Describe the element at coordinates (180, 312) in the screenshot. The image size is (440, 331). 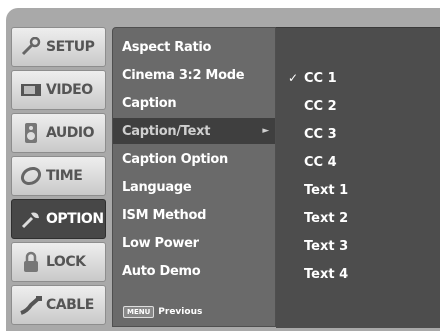
I see `previous-label: Previous` at that location.